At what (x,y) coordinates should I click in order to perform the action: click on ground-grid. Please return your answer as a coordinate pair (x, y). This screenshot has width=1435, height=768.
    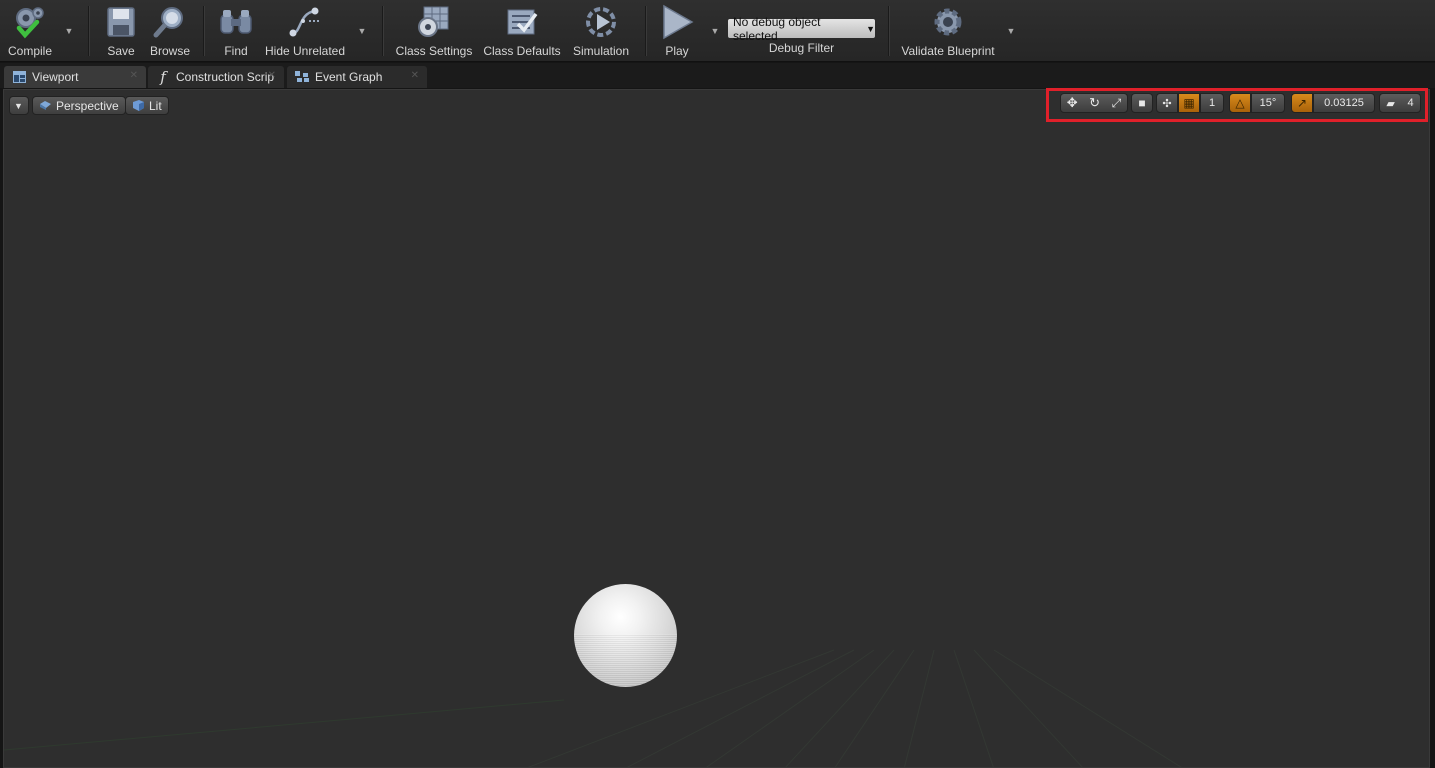
    Looking at the image, I should click on (593, 708).